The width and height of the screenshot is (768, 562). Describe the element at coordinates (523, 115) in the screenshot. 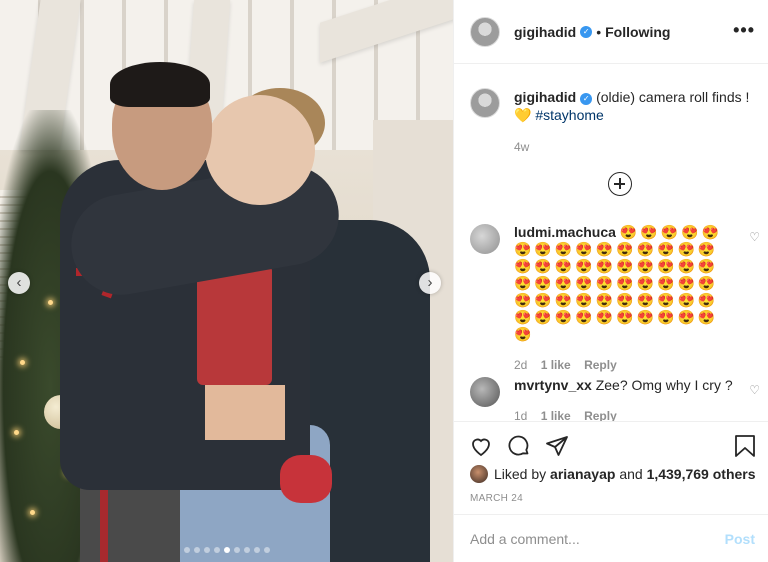

I see `caption-emoji: 💛` at that location.